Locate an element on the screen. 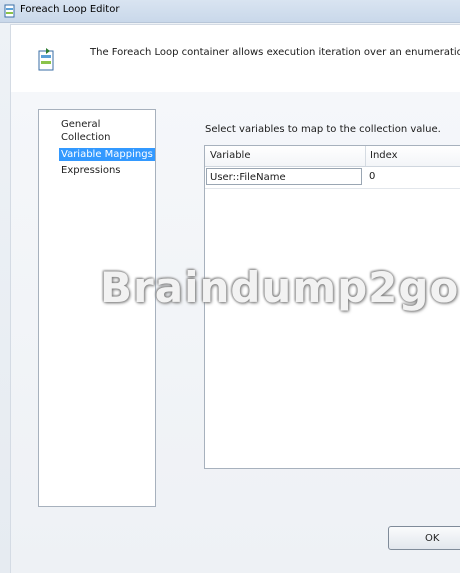  grid-header: Variable Index is located at coordinates (332, 156).